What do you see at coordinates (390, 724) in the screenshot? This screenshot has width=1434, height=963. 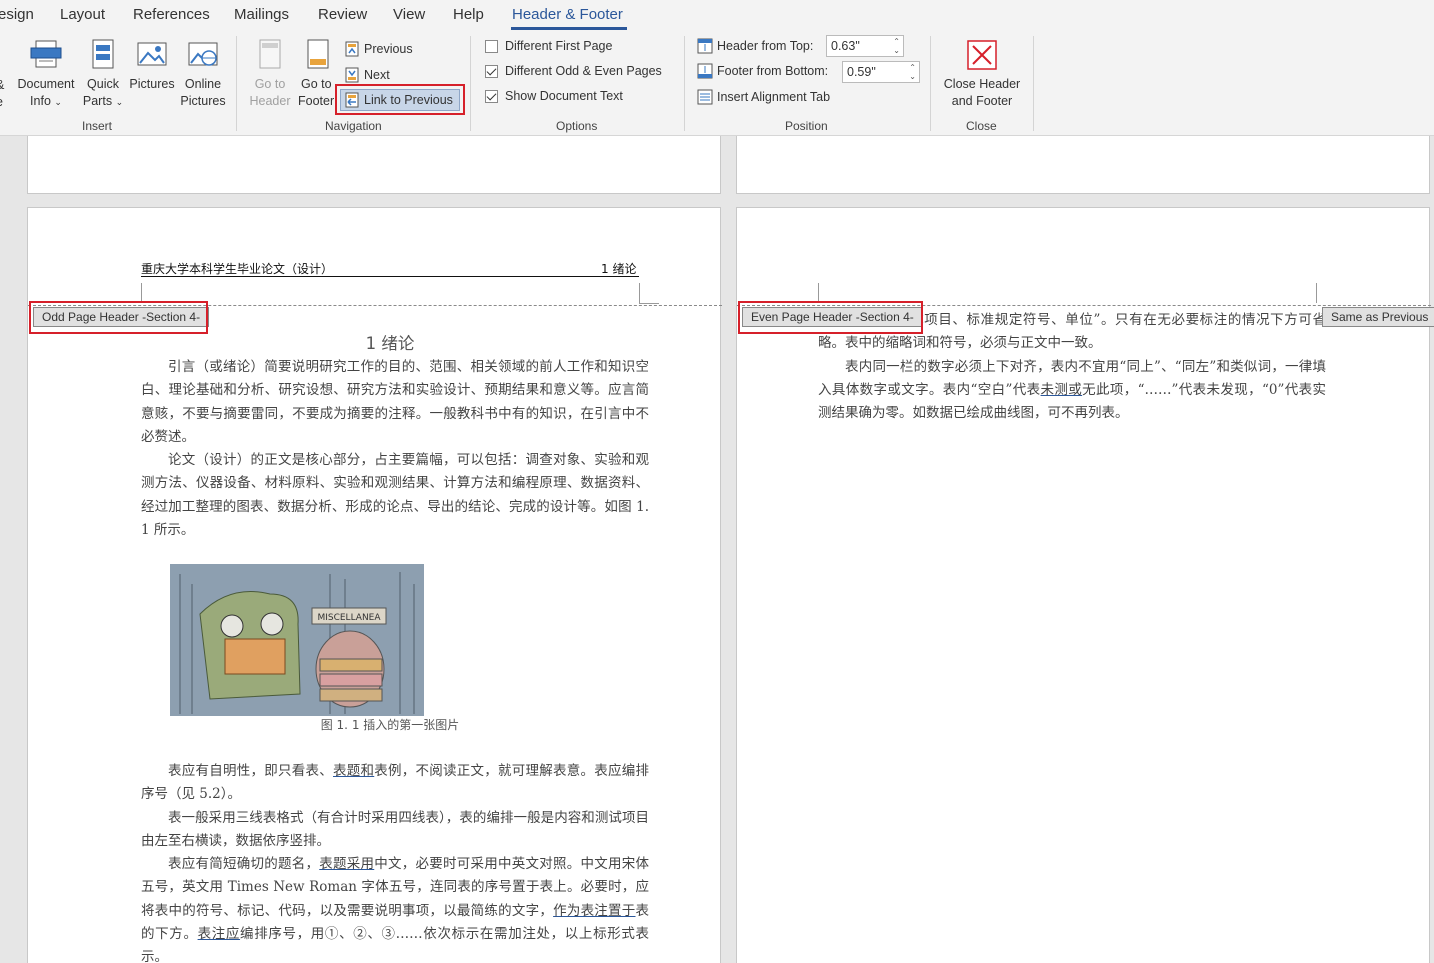 I see `figure-caption: 图 1. 1 插入的第一张图片` at bounding box center [390, 724].